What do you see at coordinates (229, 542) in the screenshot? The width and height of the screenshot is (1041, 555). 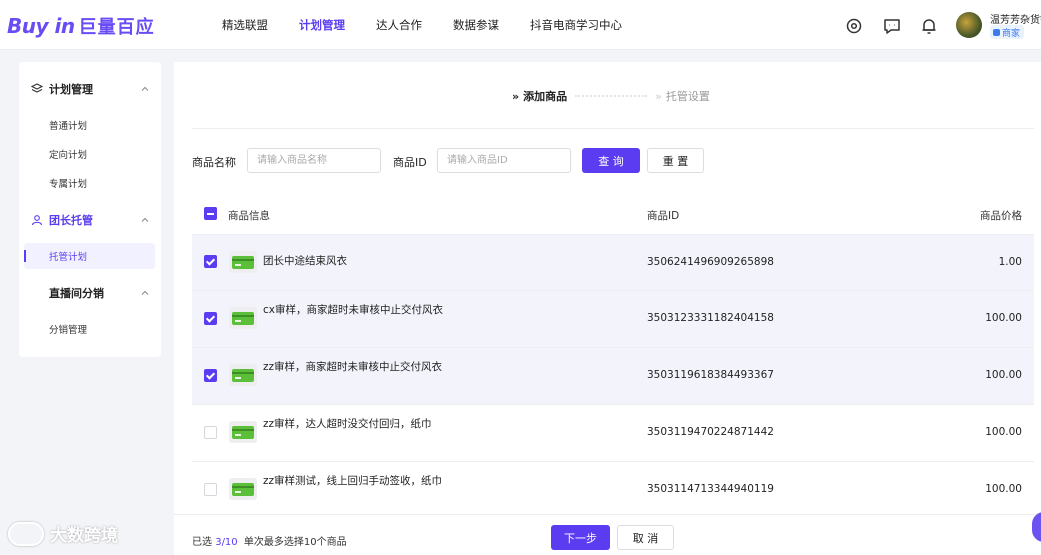 I see `selected-total: /10` at bounding box center [229, 542].